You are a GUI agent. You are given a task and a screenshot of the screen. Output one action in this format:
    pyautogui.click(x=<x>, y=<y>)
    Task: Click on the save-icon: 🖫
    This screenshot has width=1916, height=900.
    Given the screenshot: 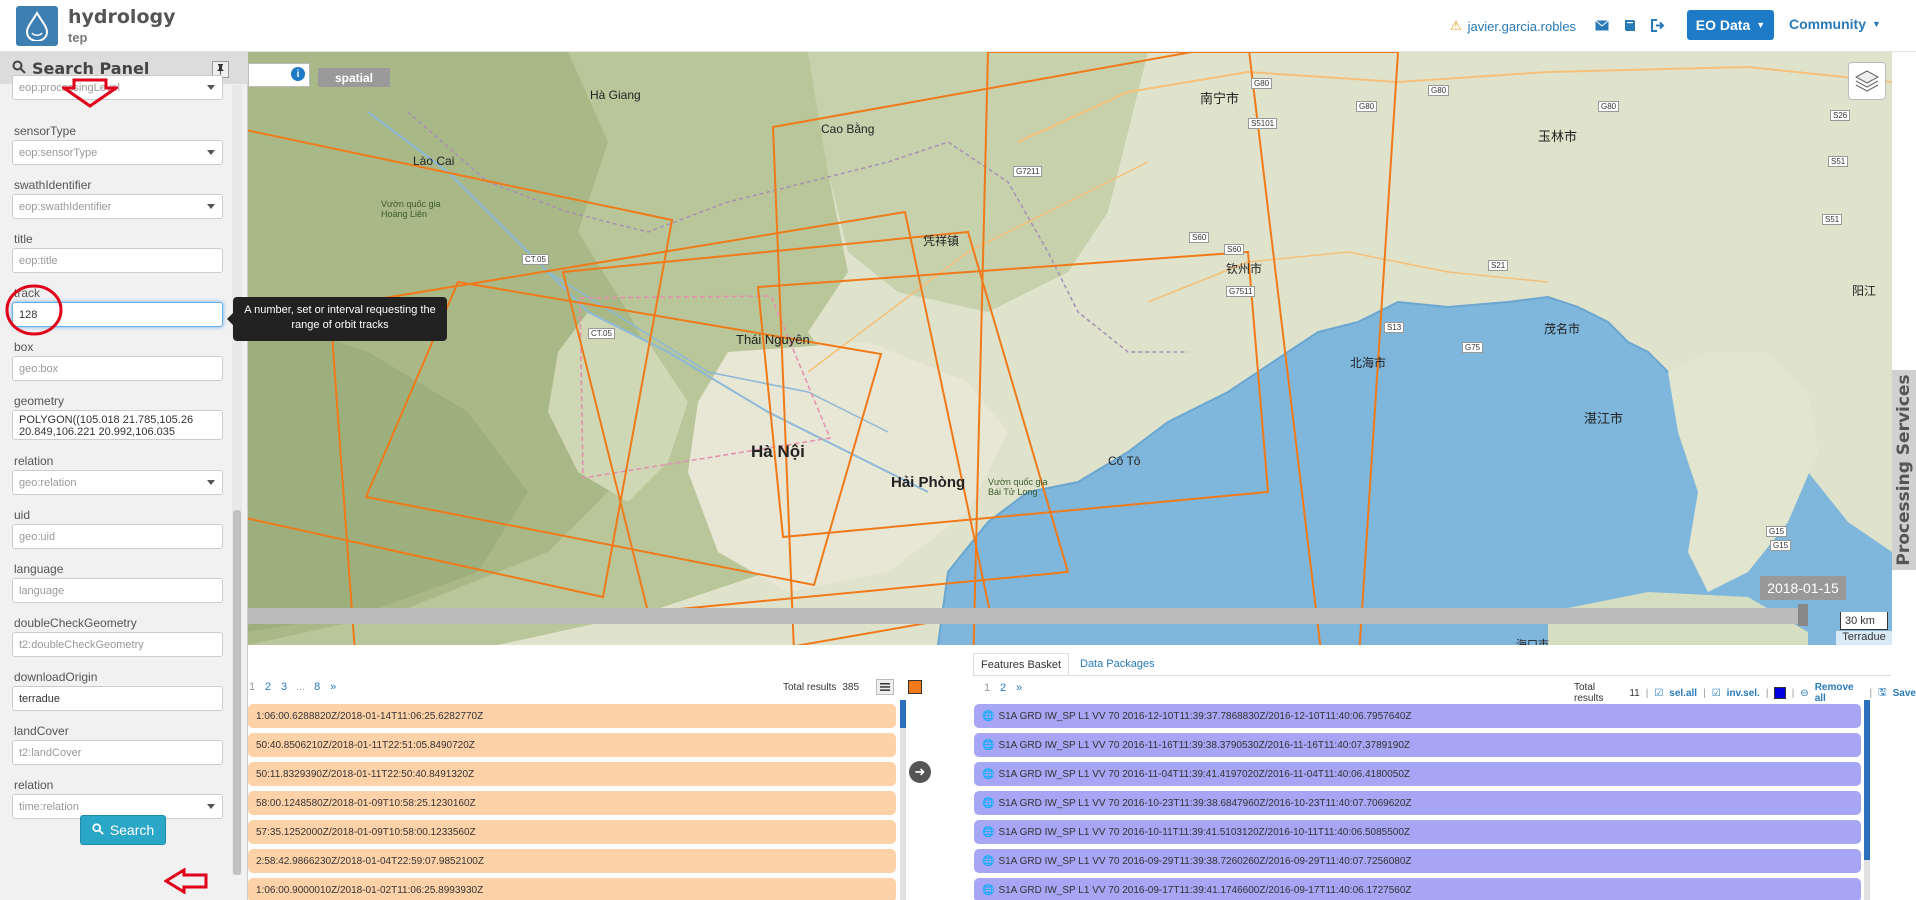 What is the action you would take?
    pyautogui.click(x=1882, y=692)
    